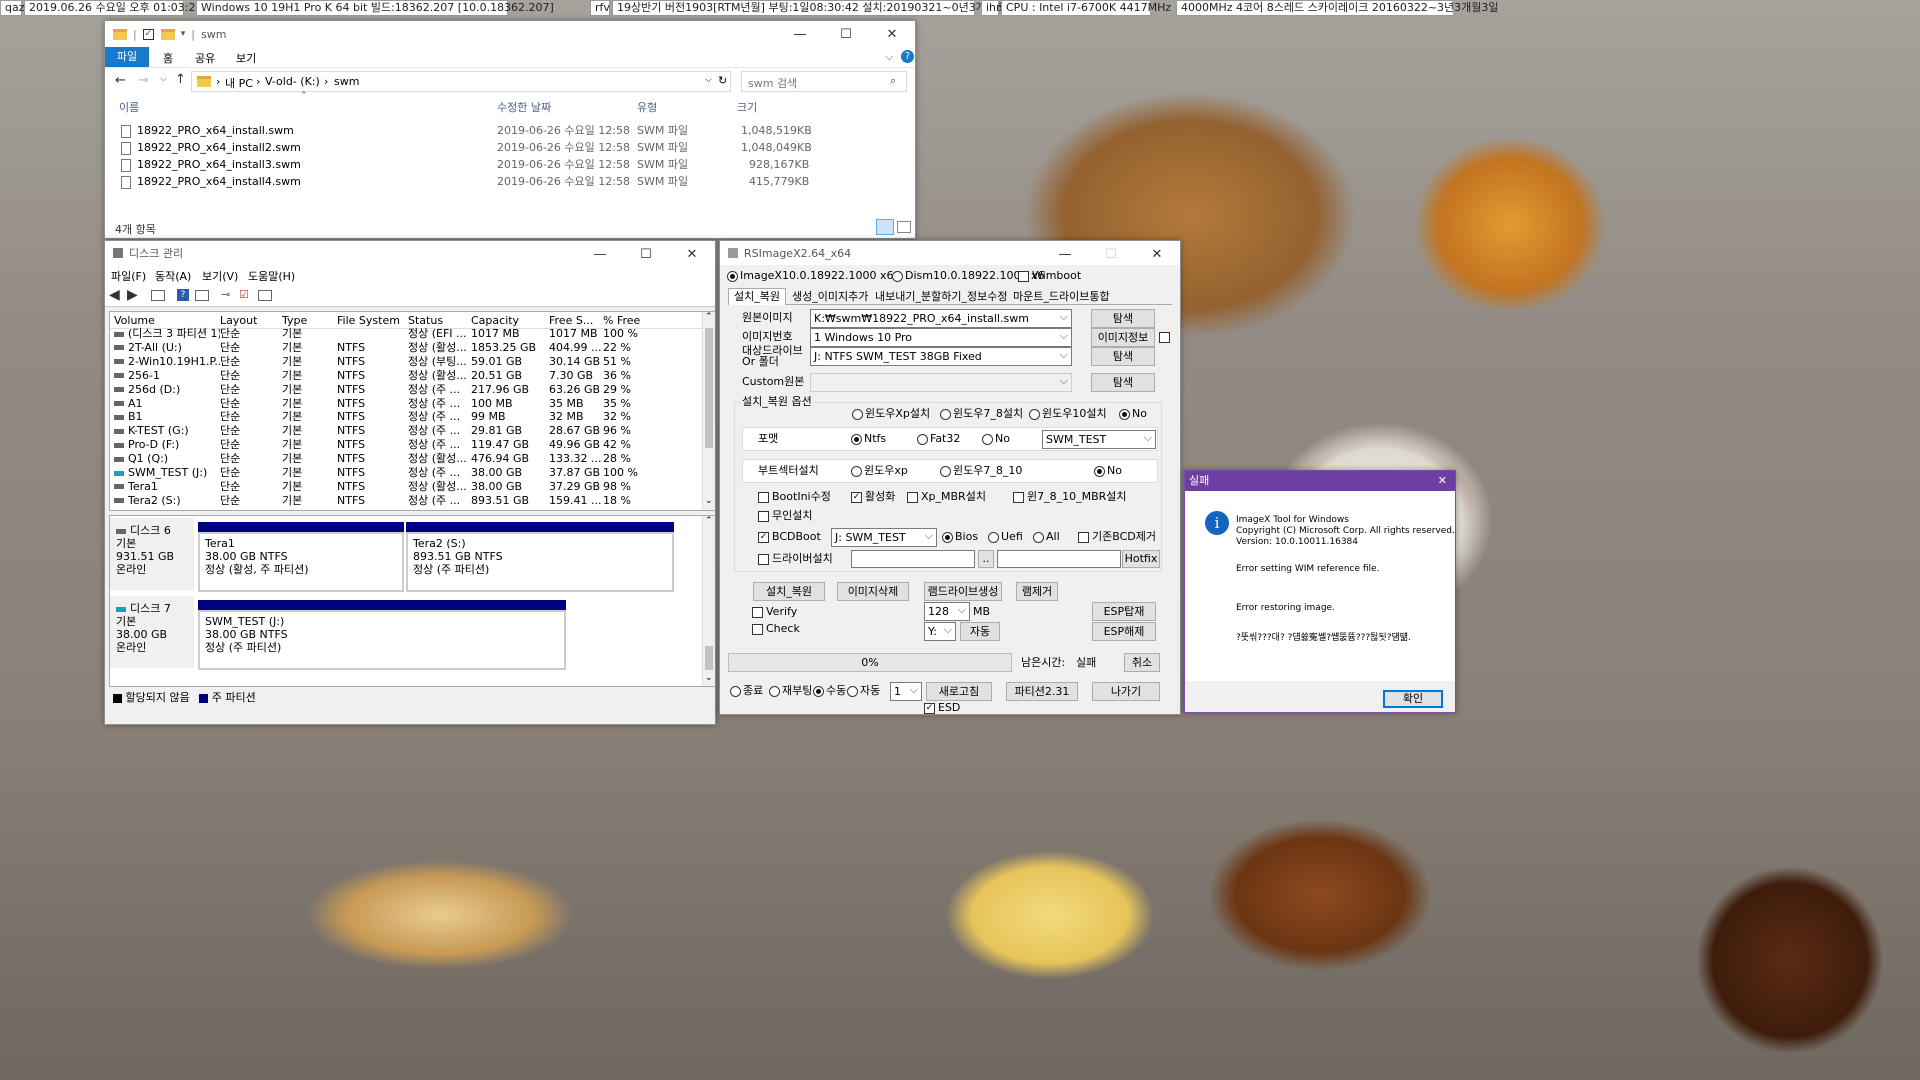 The height and width of the screenshot is (1080, 1920). Describe the element at coordinates (239, 83) in the screenshot. I see `breadcrumb-pc: 내 PC` at that location.